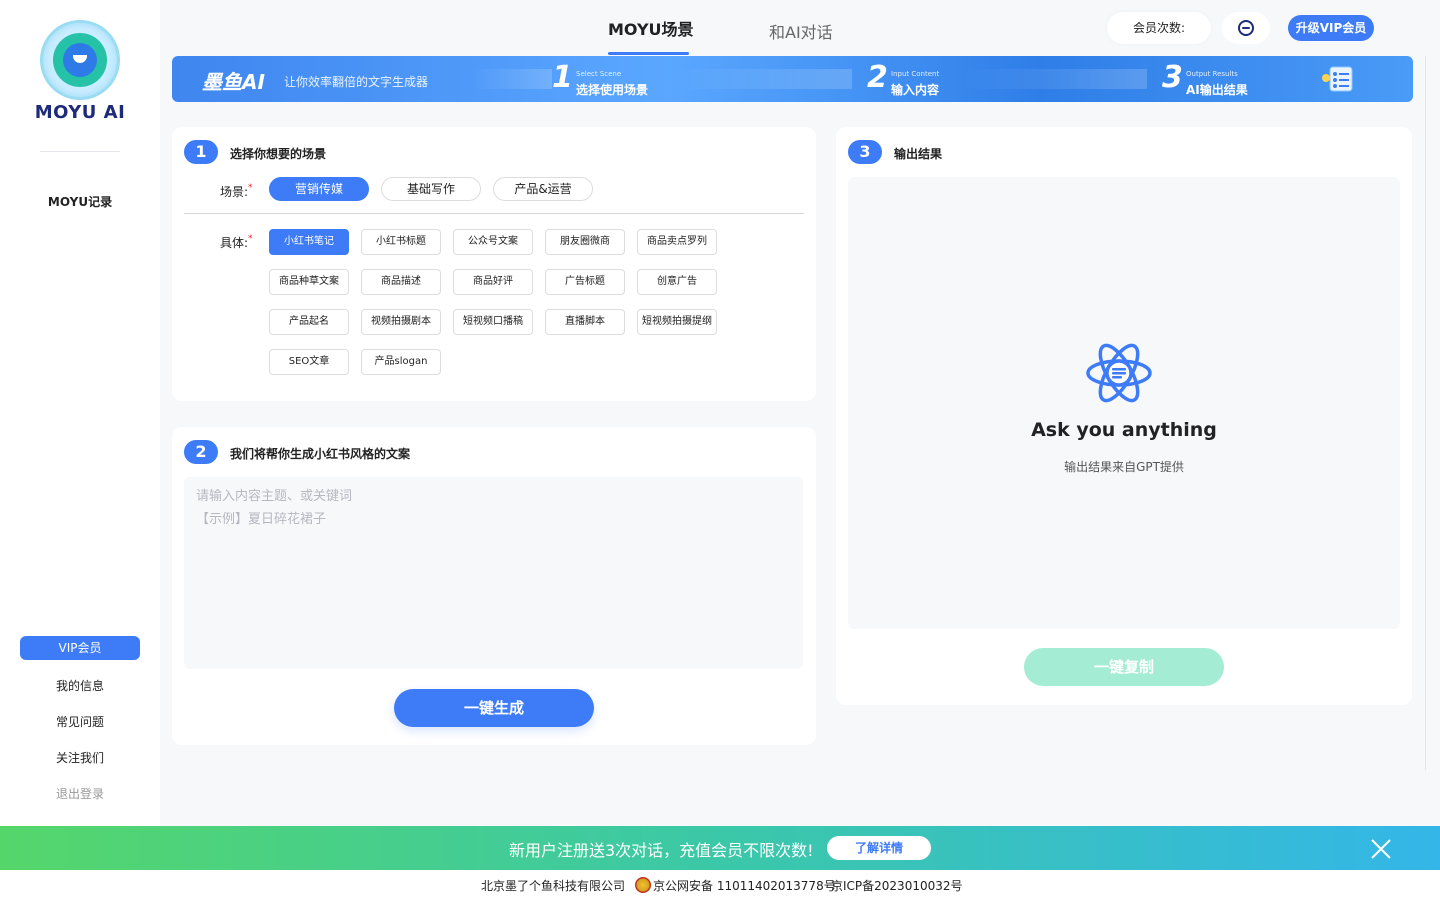 The image size is (1440, 900). What do you see at coordinates (1381, 849) in the screenshot?
I see `close-icon` at bounding box center [1381, 849].